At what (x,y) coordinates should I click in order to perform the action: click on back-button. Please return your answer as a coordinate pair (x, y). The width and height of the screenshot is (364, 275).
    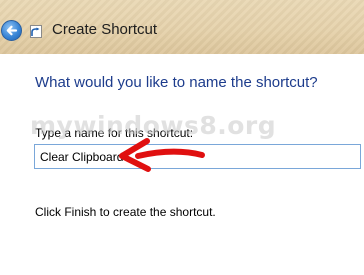
    Looking at the image, I should click on (11, 30).